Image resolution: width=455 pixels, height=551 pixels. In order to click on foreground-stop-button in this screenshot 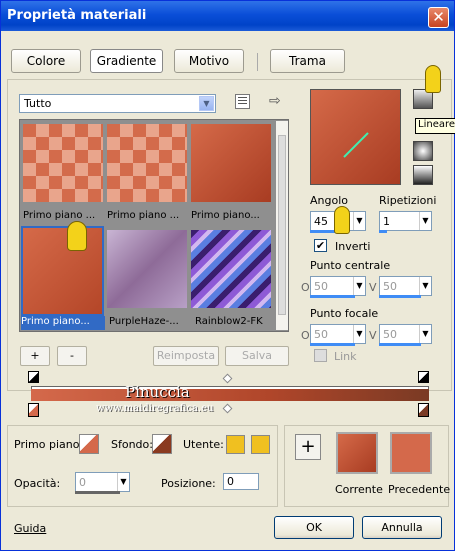, I will do `click(89, 444)`.